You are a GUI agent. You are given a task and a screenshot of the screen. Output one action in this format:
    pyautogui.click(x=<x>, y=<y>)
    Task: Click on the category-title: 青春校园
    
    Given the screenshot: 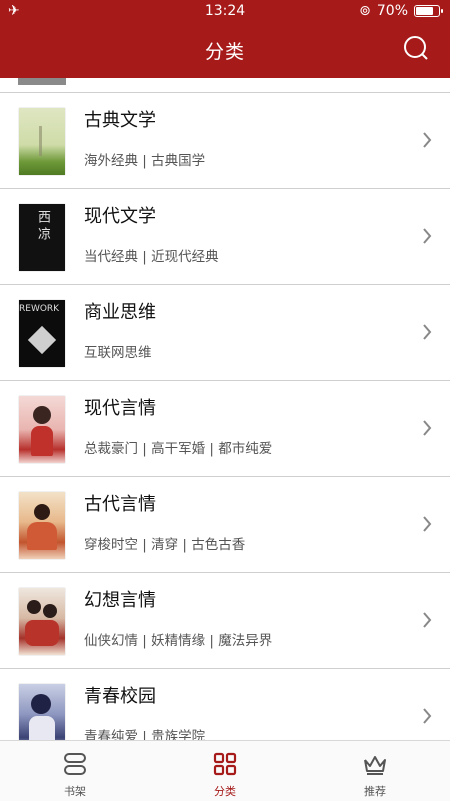 What is the action you would take?
    pyautogui.click(x=120, y=696)
    